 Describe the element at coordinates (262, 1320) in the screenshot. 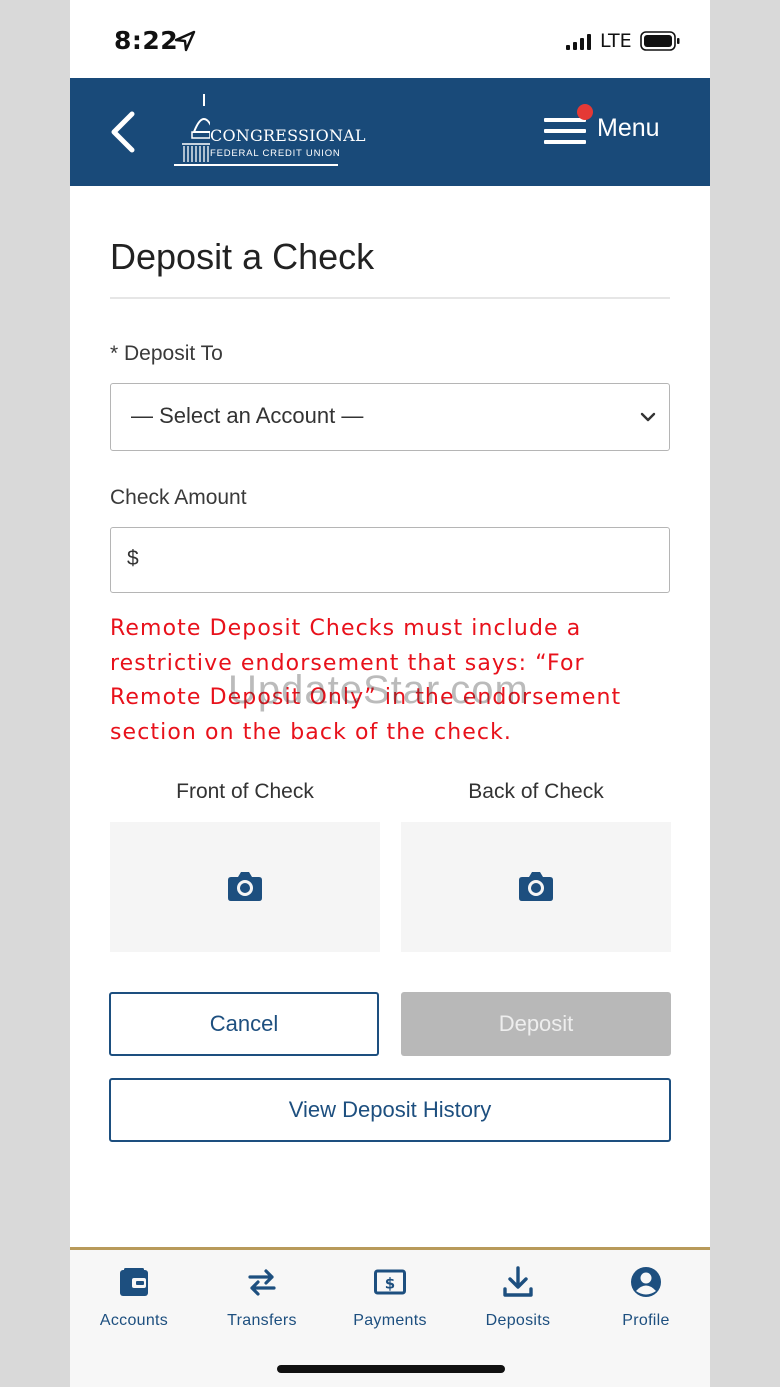

I see `nav-label-transfers: Transfers` at that location.